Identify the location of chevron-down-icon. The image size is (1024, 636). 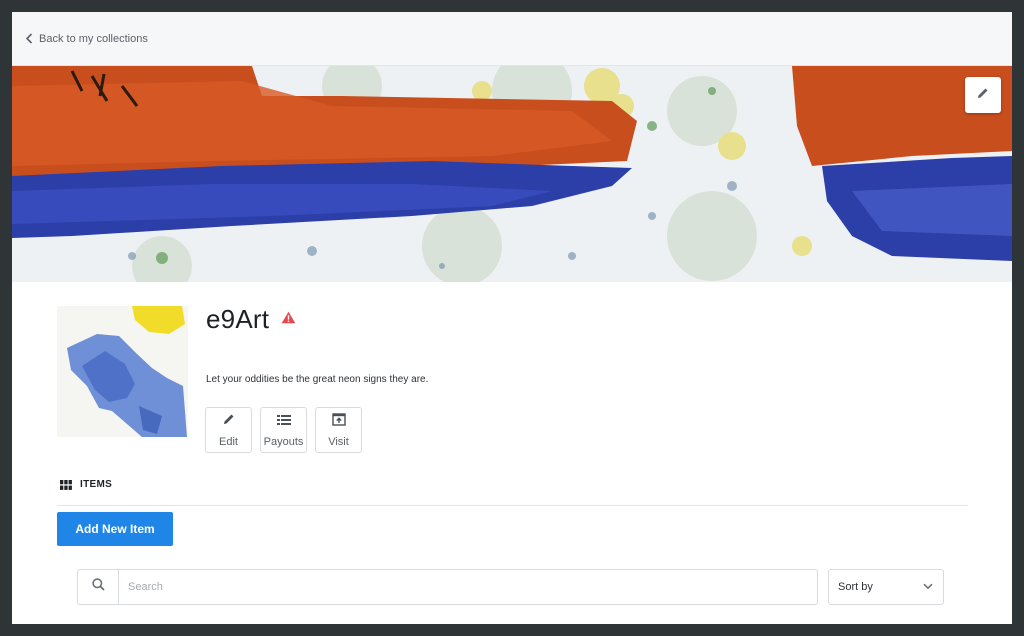
(928, 587).